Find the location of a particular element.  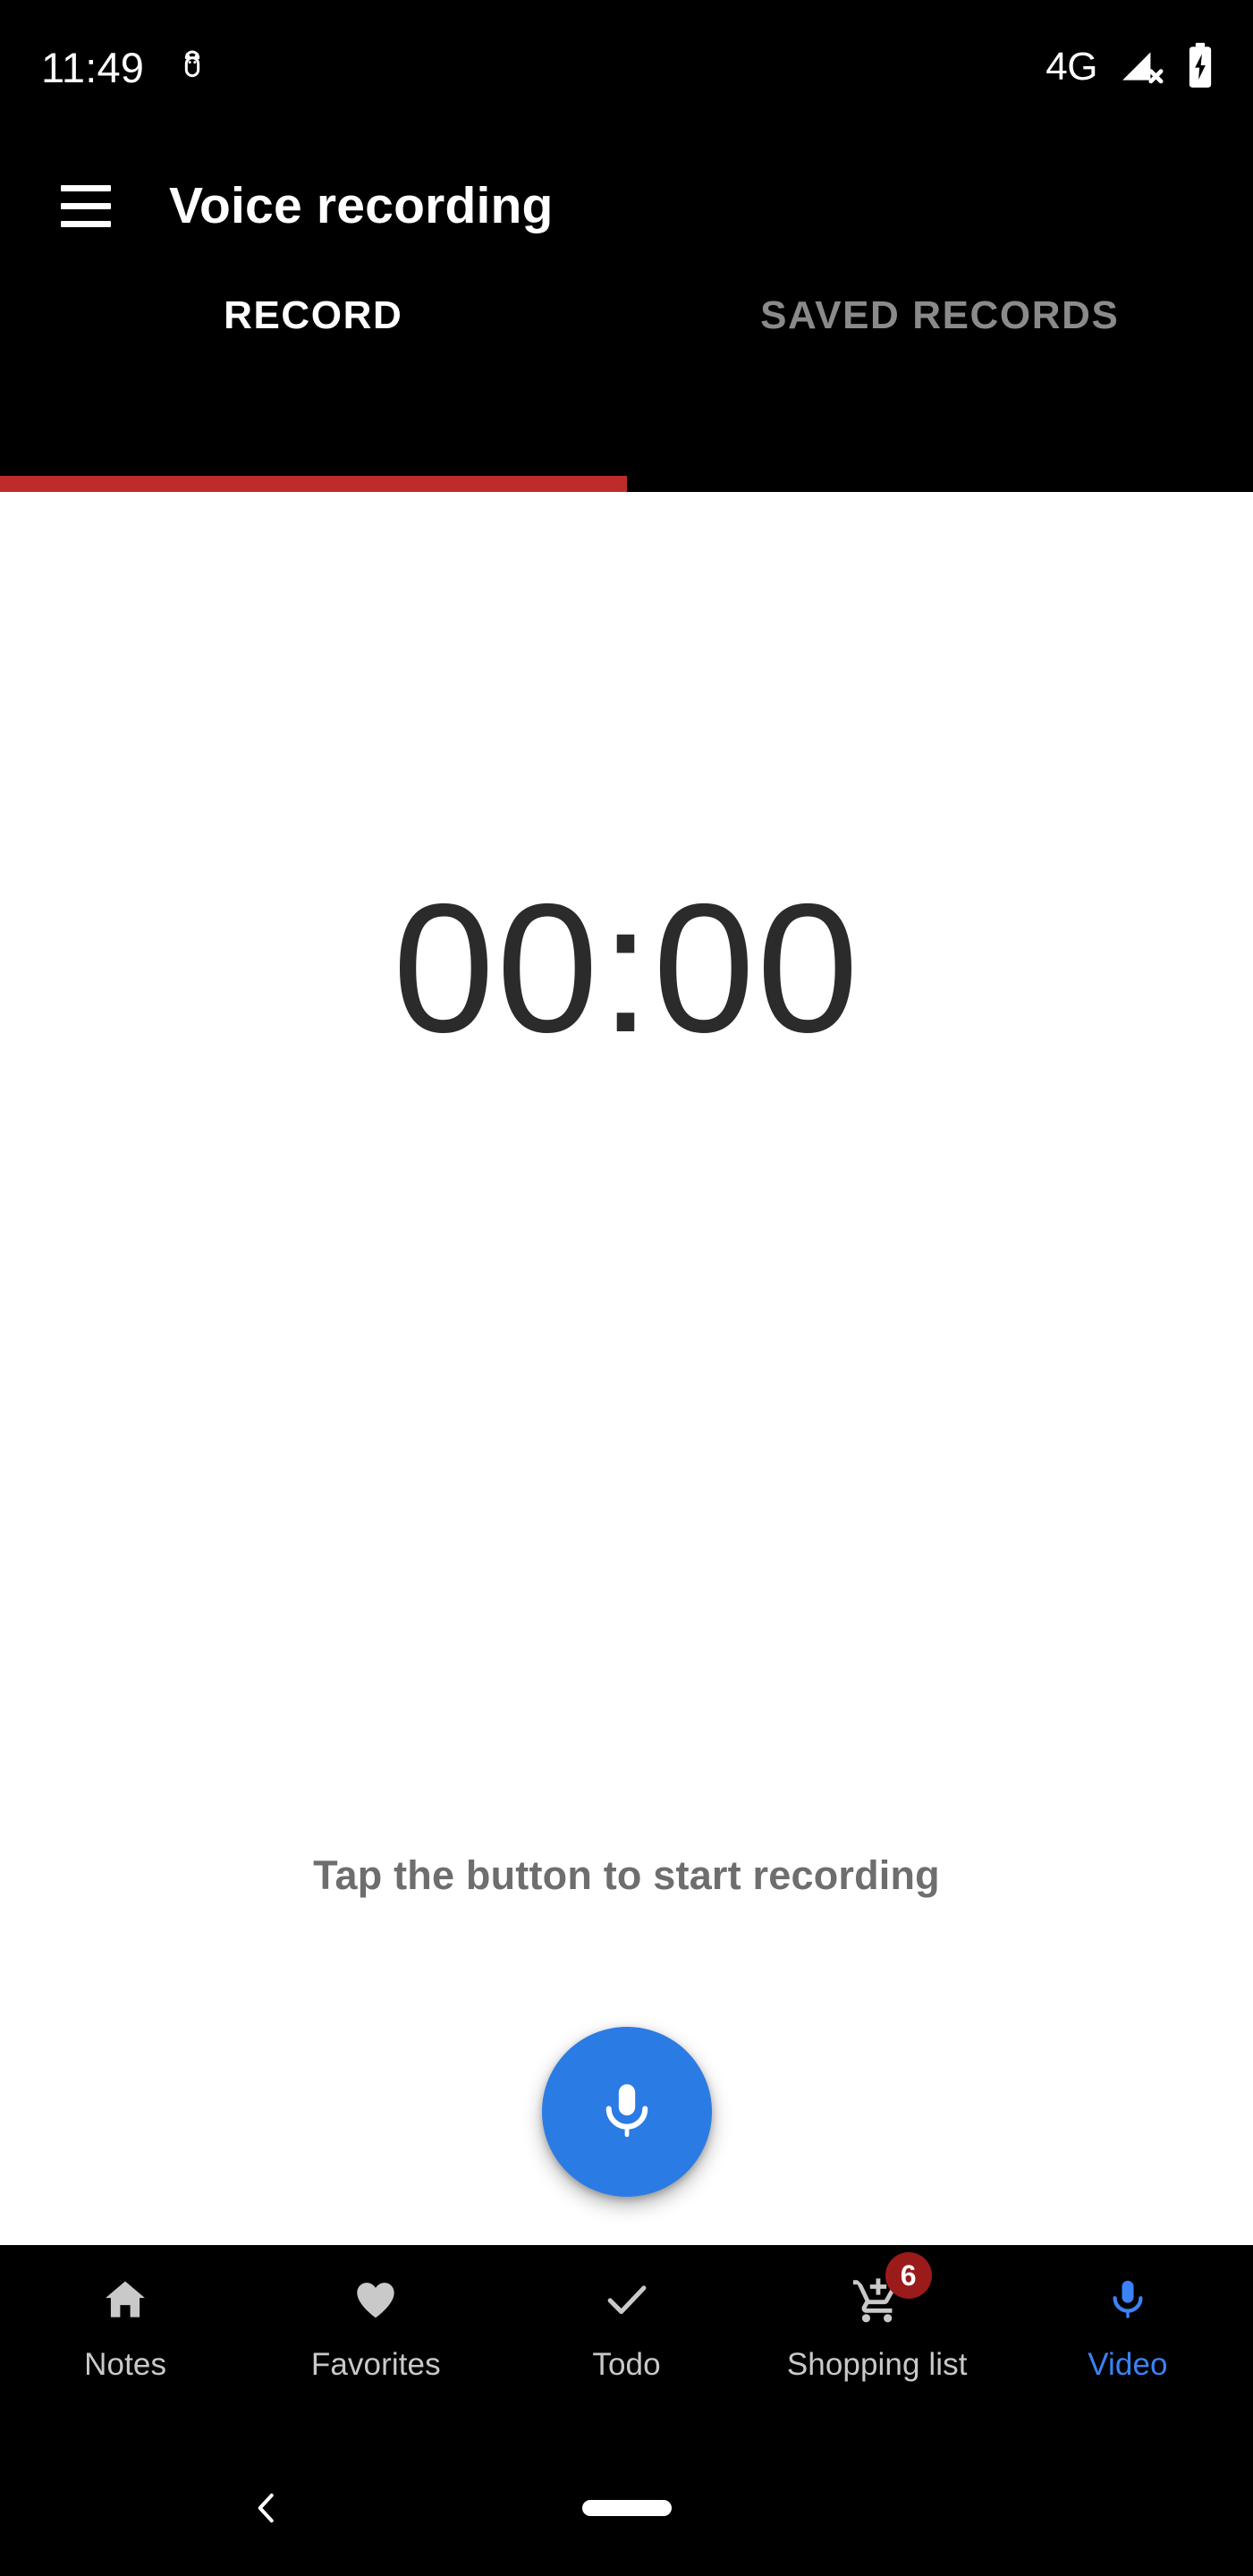

status-clock: 11:49 is located at coordinates (93, 67).